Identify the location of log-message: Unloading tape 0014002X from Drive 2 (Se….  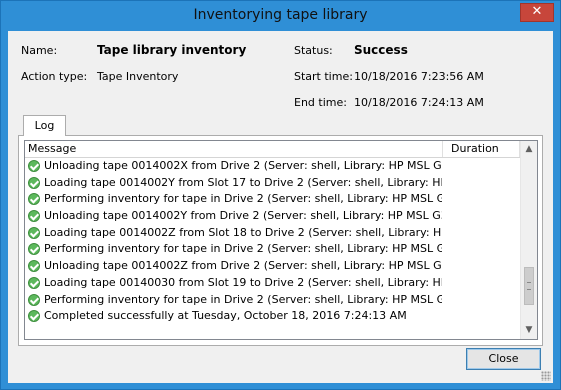
(243, 165).